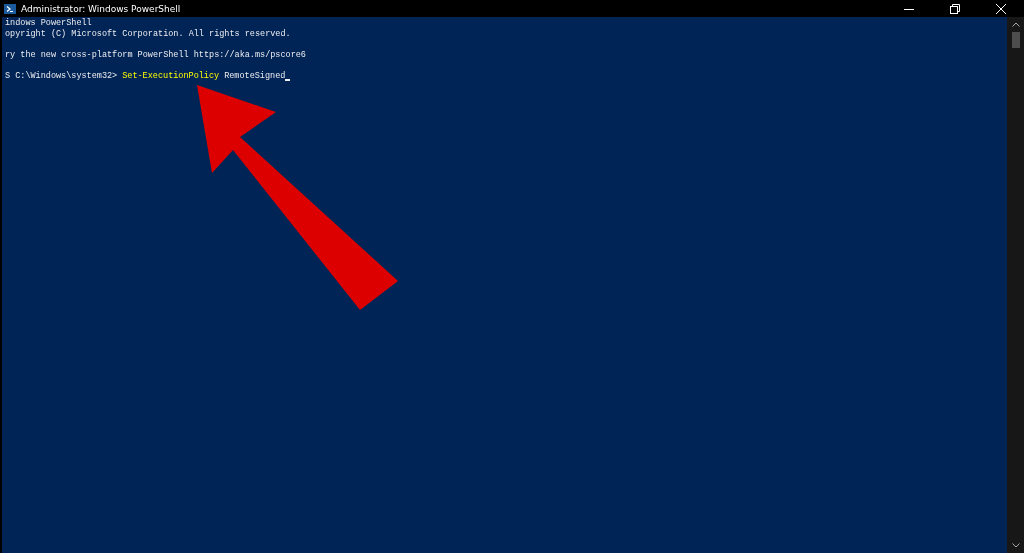 Image resolution: width=1024 pixels, height=553 pixels. What do you see at coordinates (288, 80) in the screenshot?
I see `text-cursor` at bounding box center [288, 80].